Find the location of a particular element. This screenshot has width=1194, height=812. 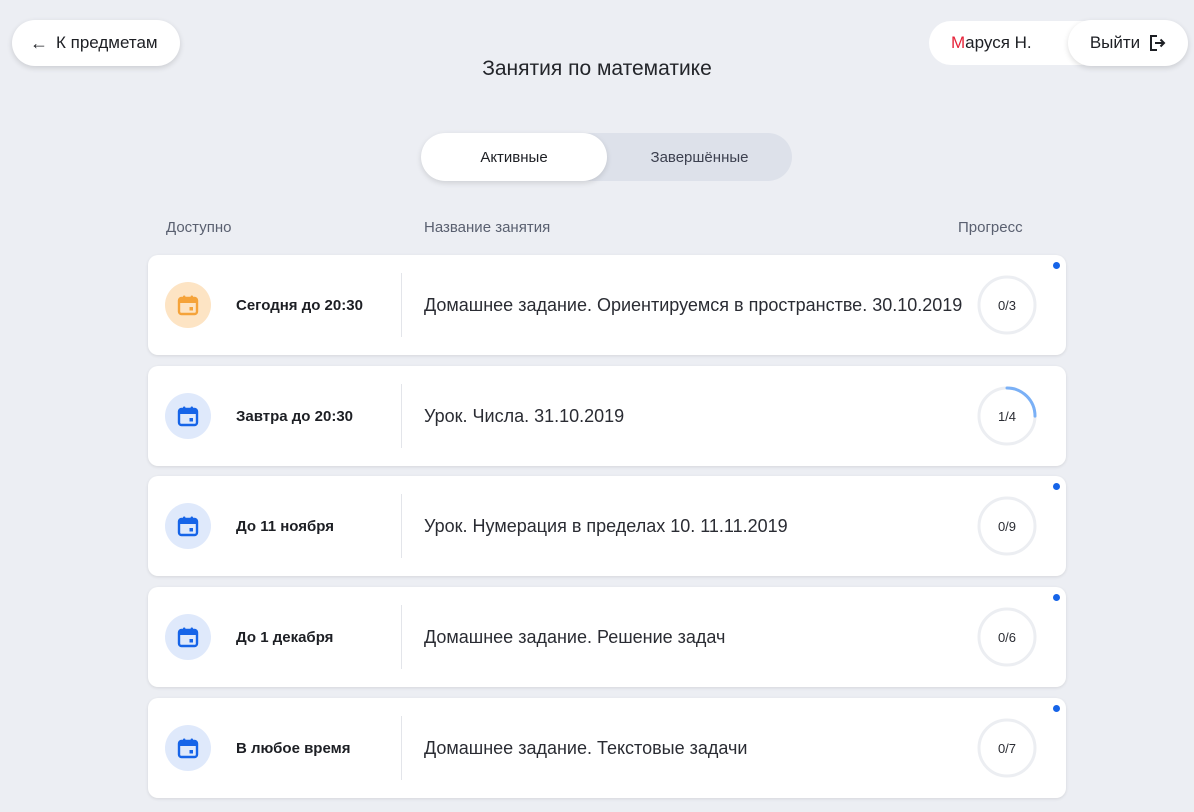

lesson-title: Урок. Числа. 31.10.2019 is located at coordinates (524, 416).